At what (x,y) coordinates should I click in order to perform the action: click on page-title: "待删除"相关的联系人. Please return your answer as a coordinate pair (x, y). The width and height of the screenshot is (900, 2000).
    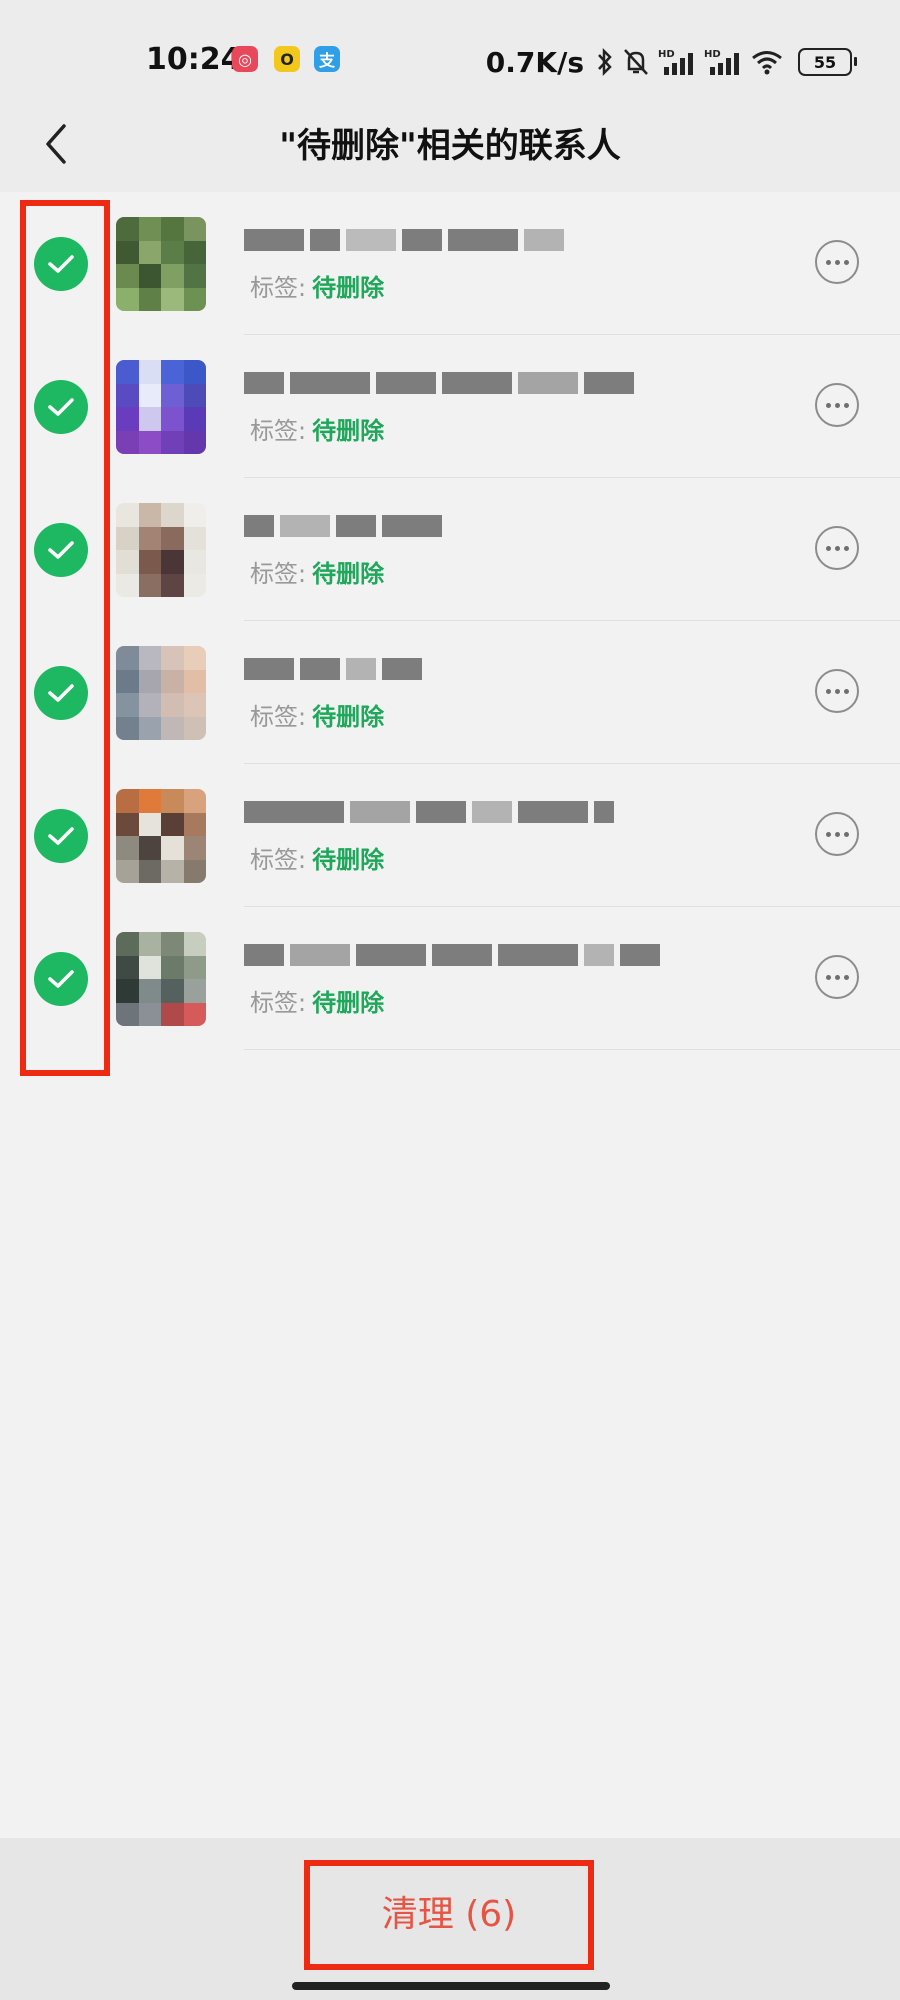
    Looking at the image, I should click on (450, 146).